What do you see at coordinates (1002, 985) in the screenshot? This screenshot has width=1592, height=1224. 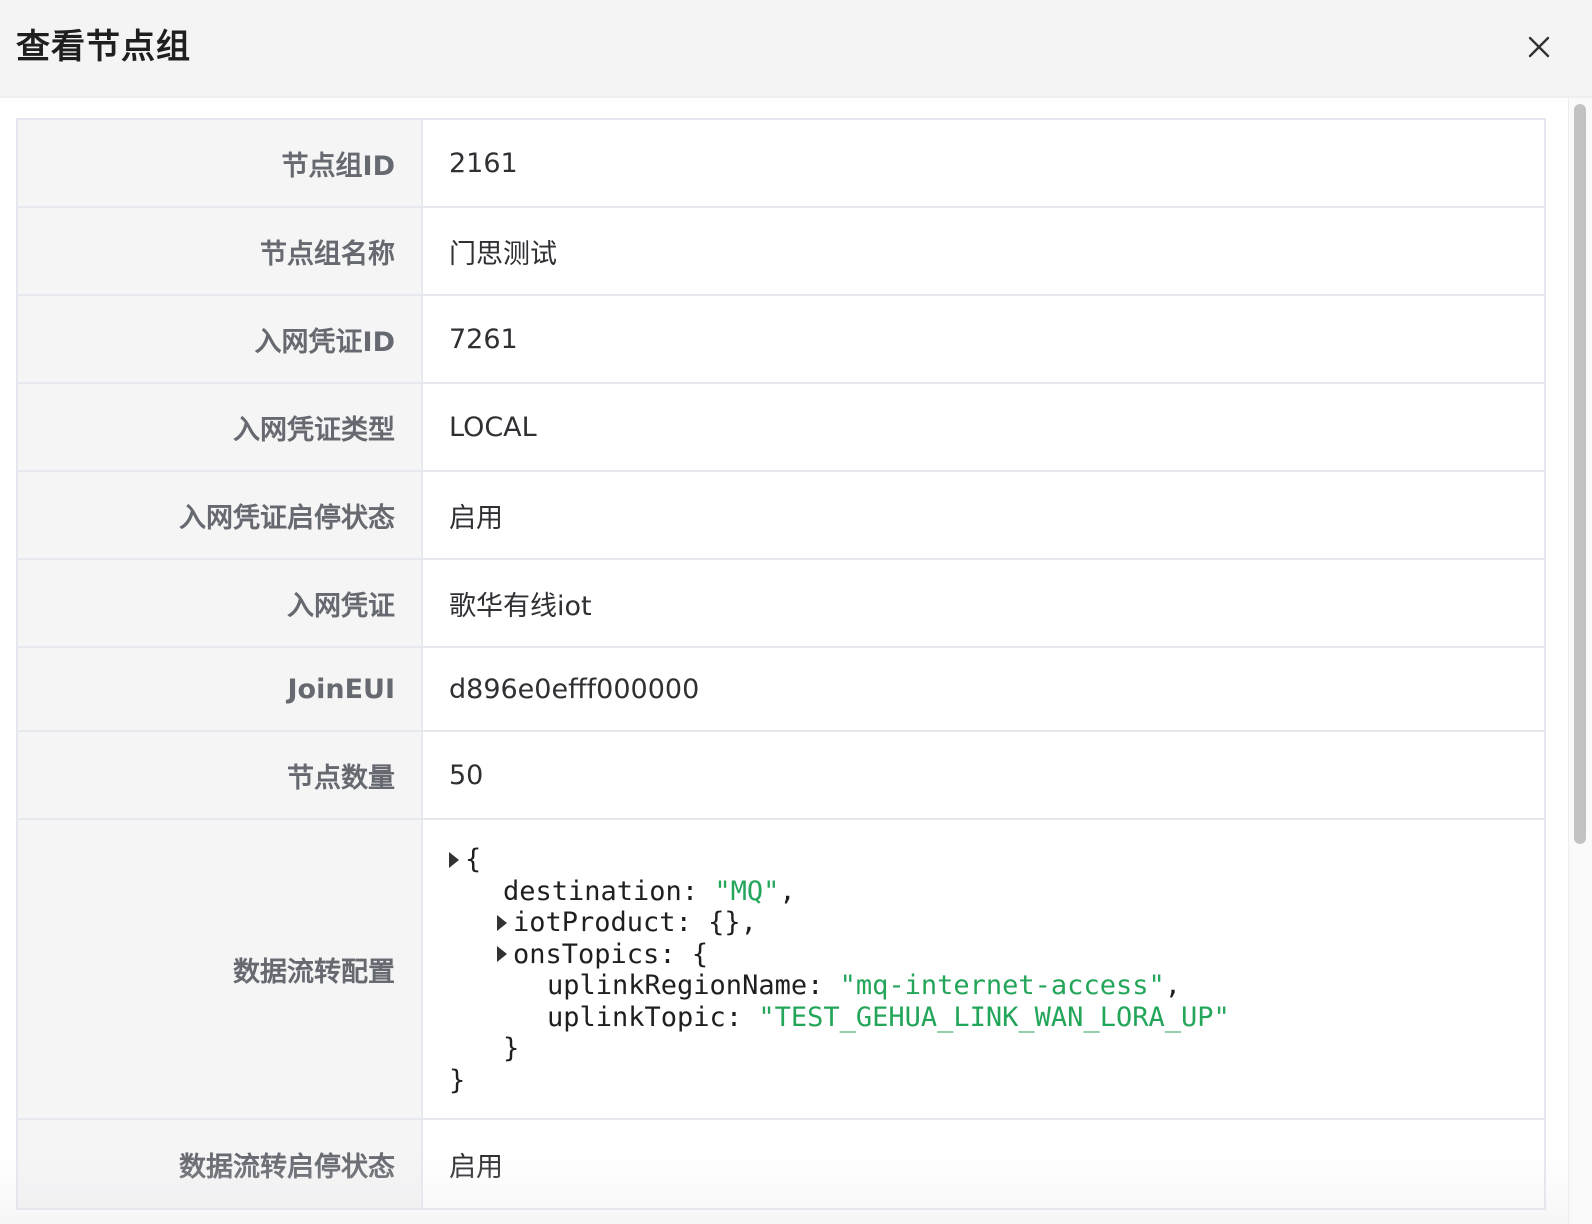 I see `json-string-value: "mq-internet-access"` at bounding box center [1002, 985].